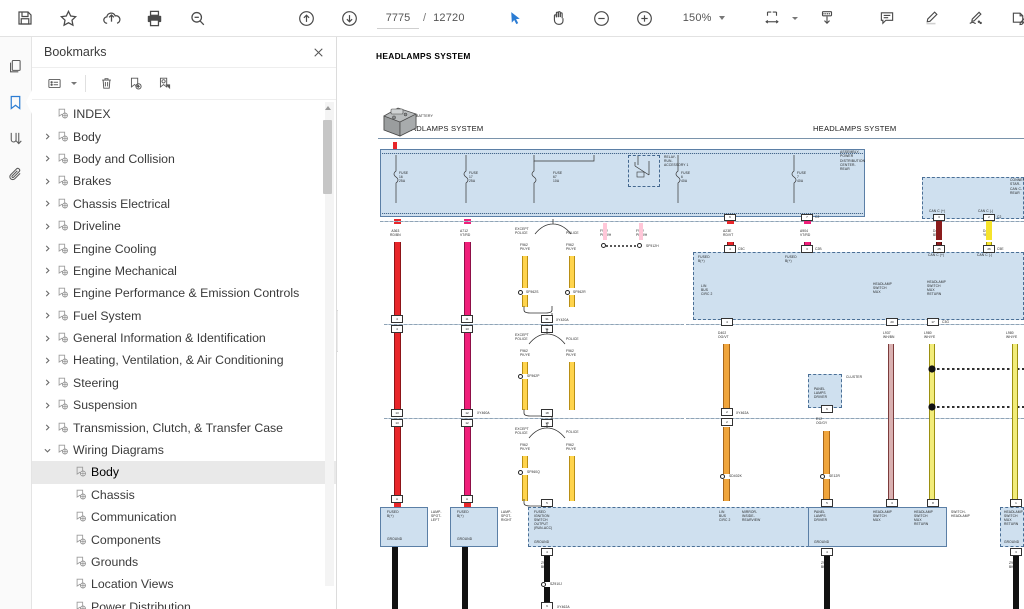 The image size is (1024, 609). What do you see at coordinates (184, 338) in the screenshot?
I see `bookmark-item: General Information & Identification` at bounding box center [184, 338].